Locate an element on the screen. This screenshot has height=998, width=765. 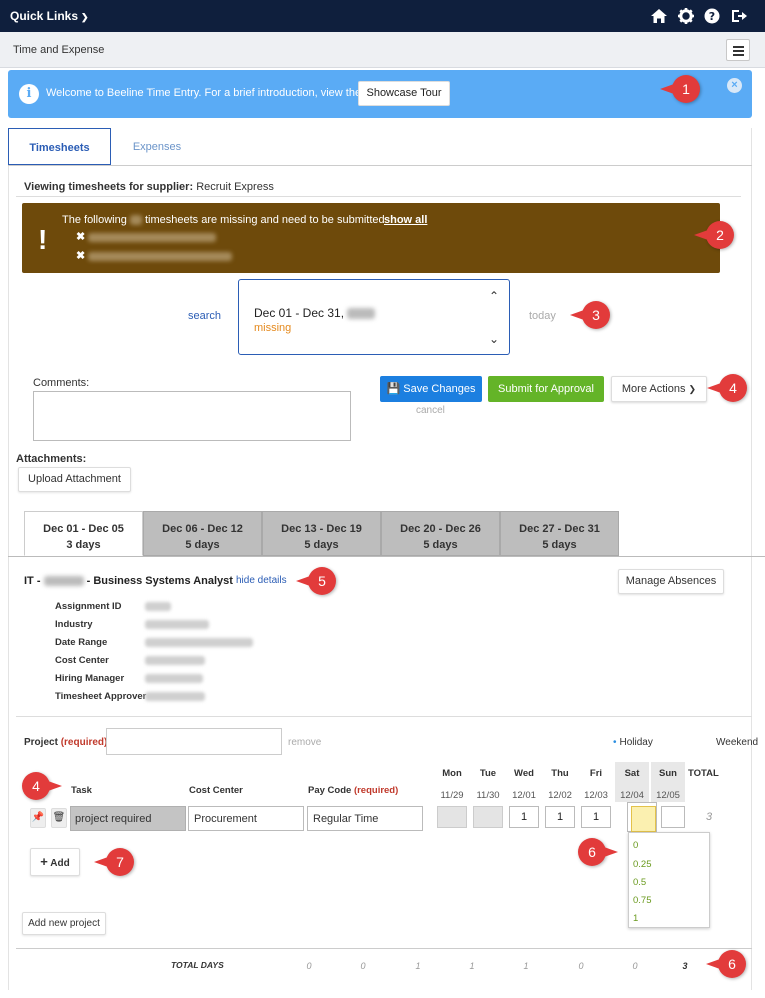
today-link: today is located at coordinates (542, 316).